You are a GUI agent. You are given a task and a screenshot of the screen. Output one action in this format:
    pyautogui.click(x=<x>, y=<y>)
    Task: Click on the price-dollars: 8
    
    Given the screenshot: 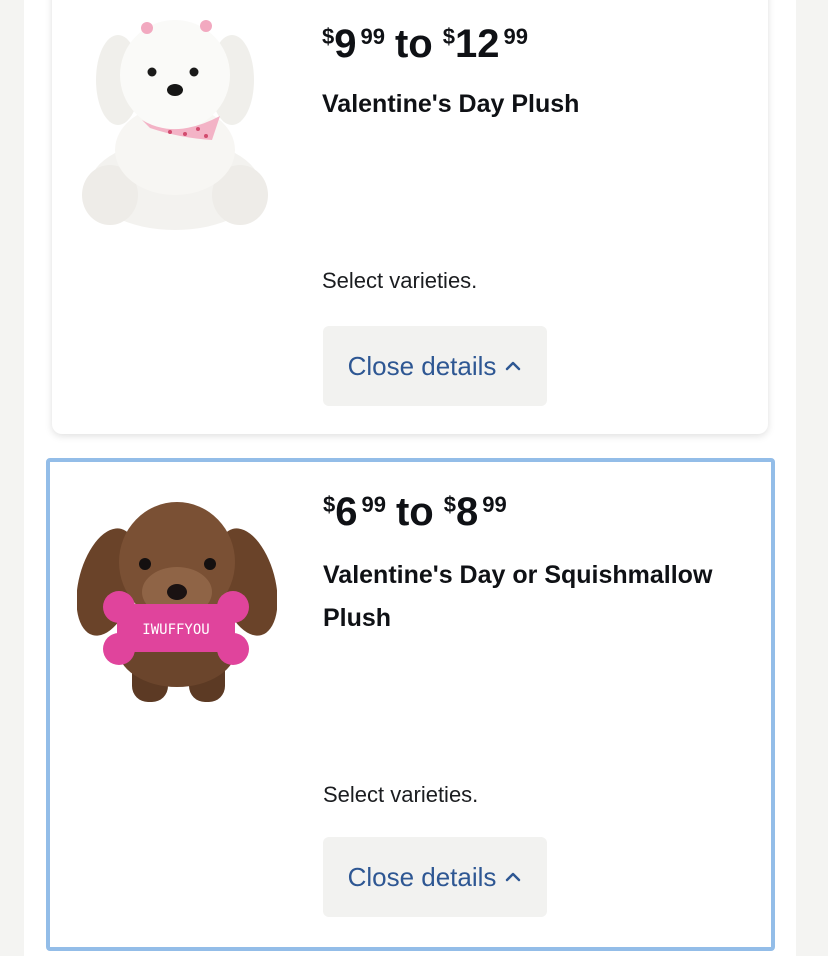 What is the action you would take?
    pyautogui.click(x=467, y=512)
    